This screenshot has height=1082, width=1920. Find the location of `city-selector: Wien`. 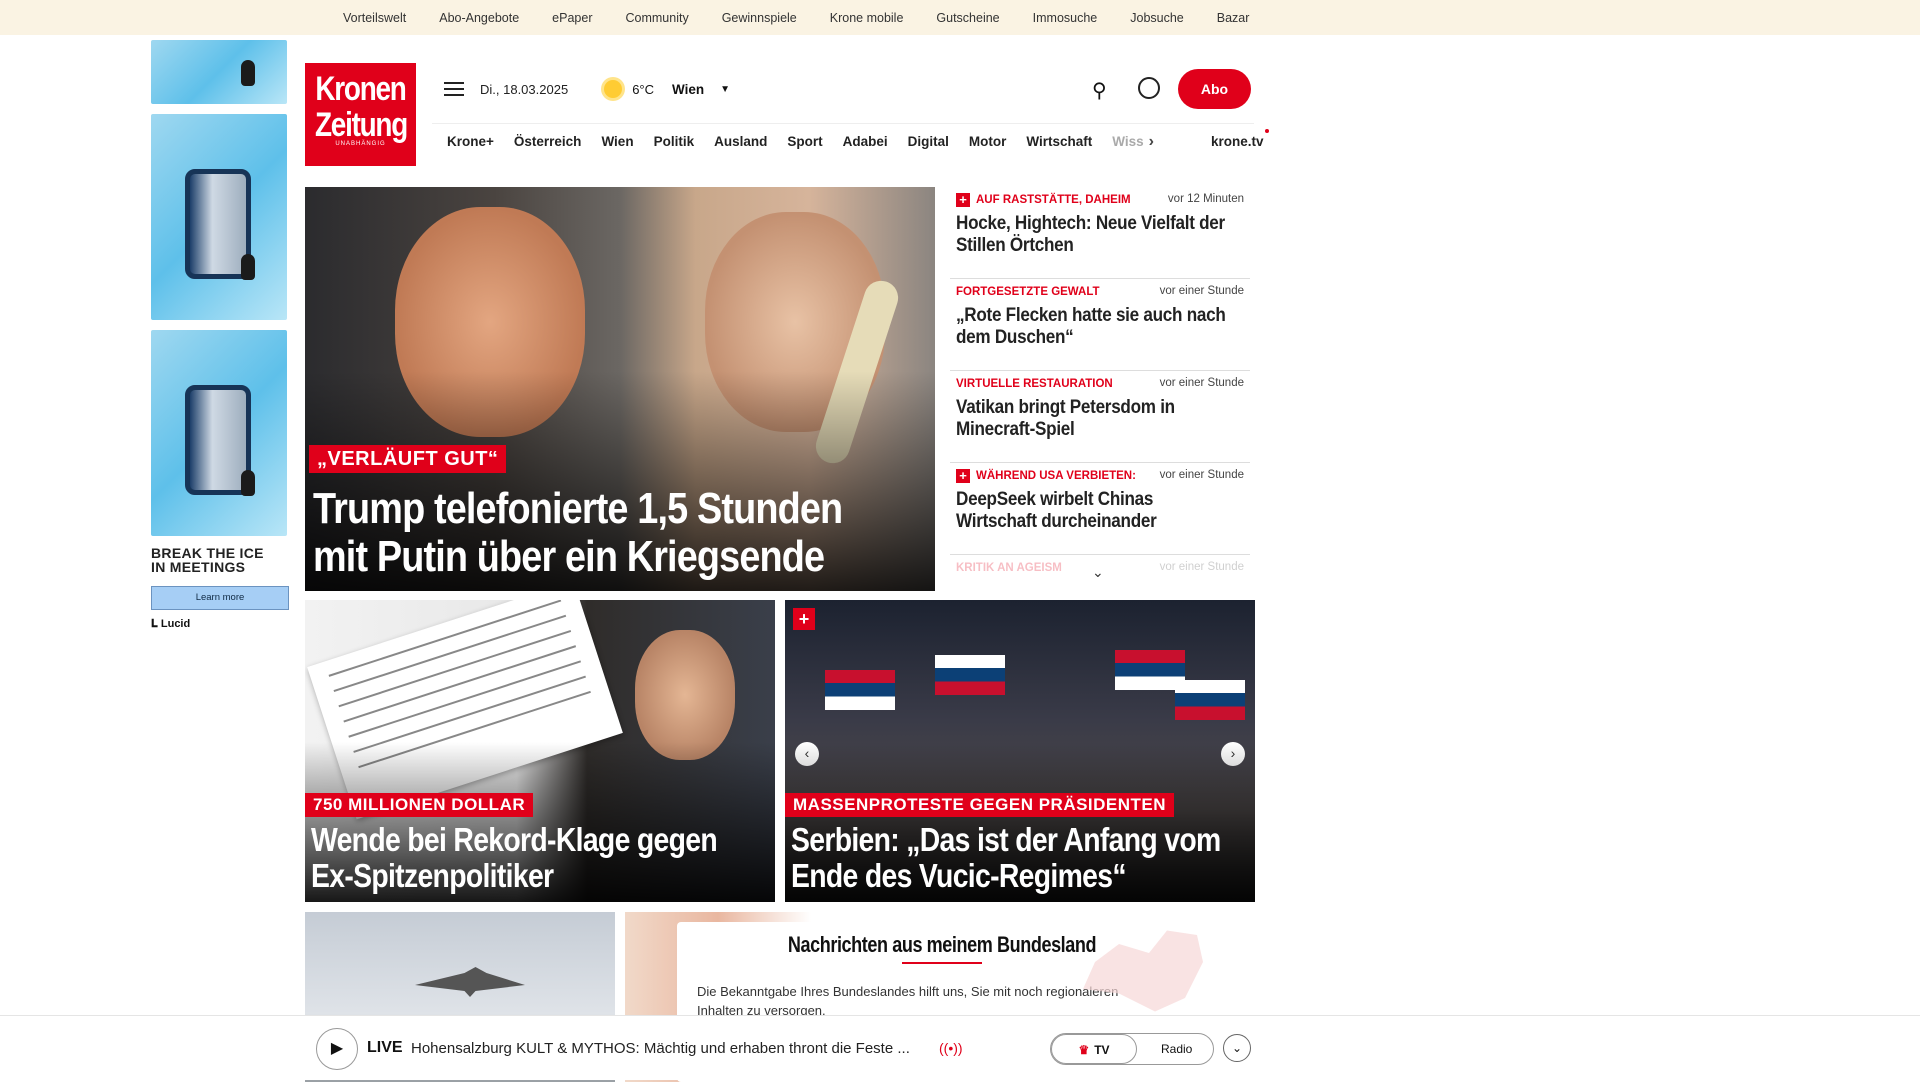

city-selector: Wien is located at coordinates (688, 89).